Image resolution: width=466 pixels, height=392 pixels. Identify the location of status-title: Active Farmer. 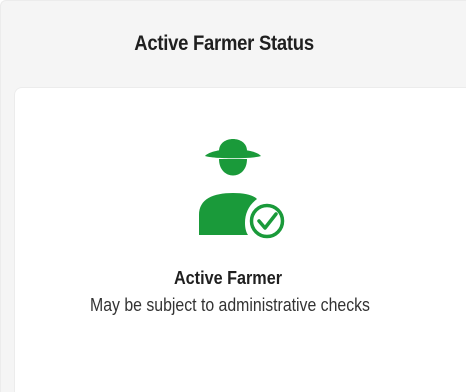
(228, 278).